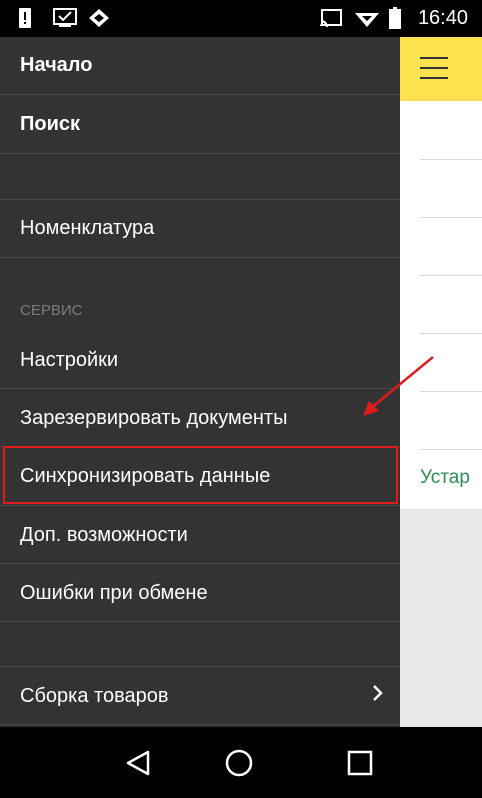  I want to click on drawer-item-label: Доп. возможности, so click(104, 534).